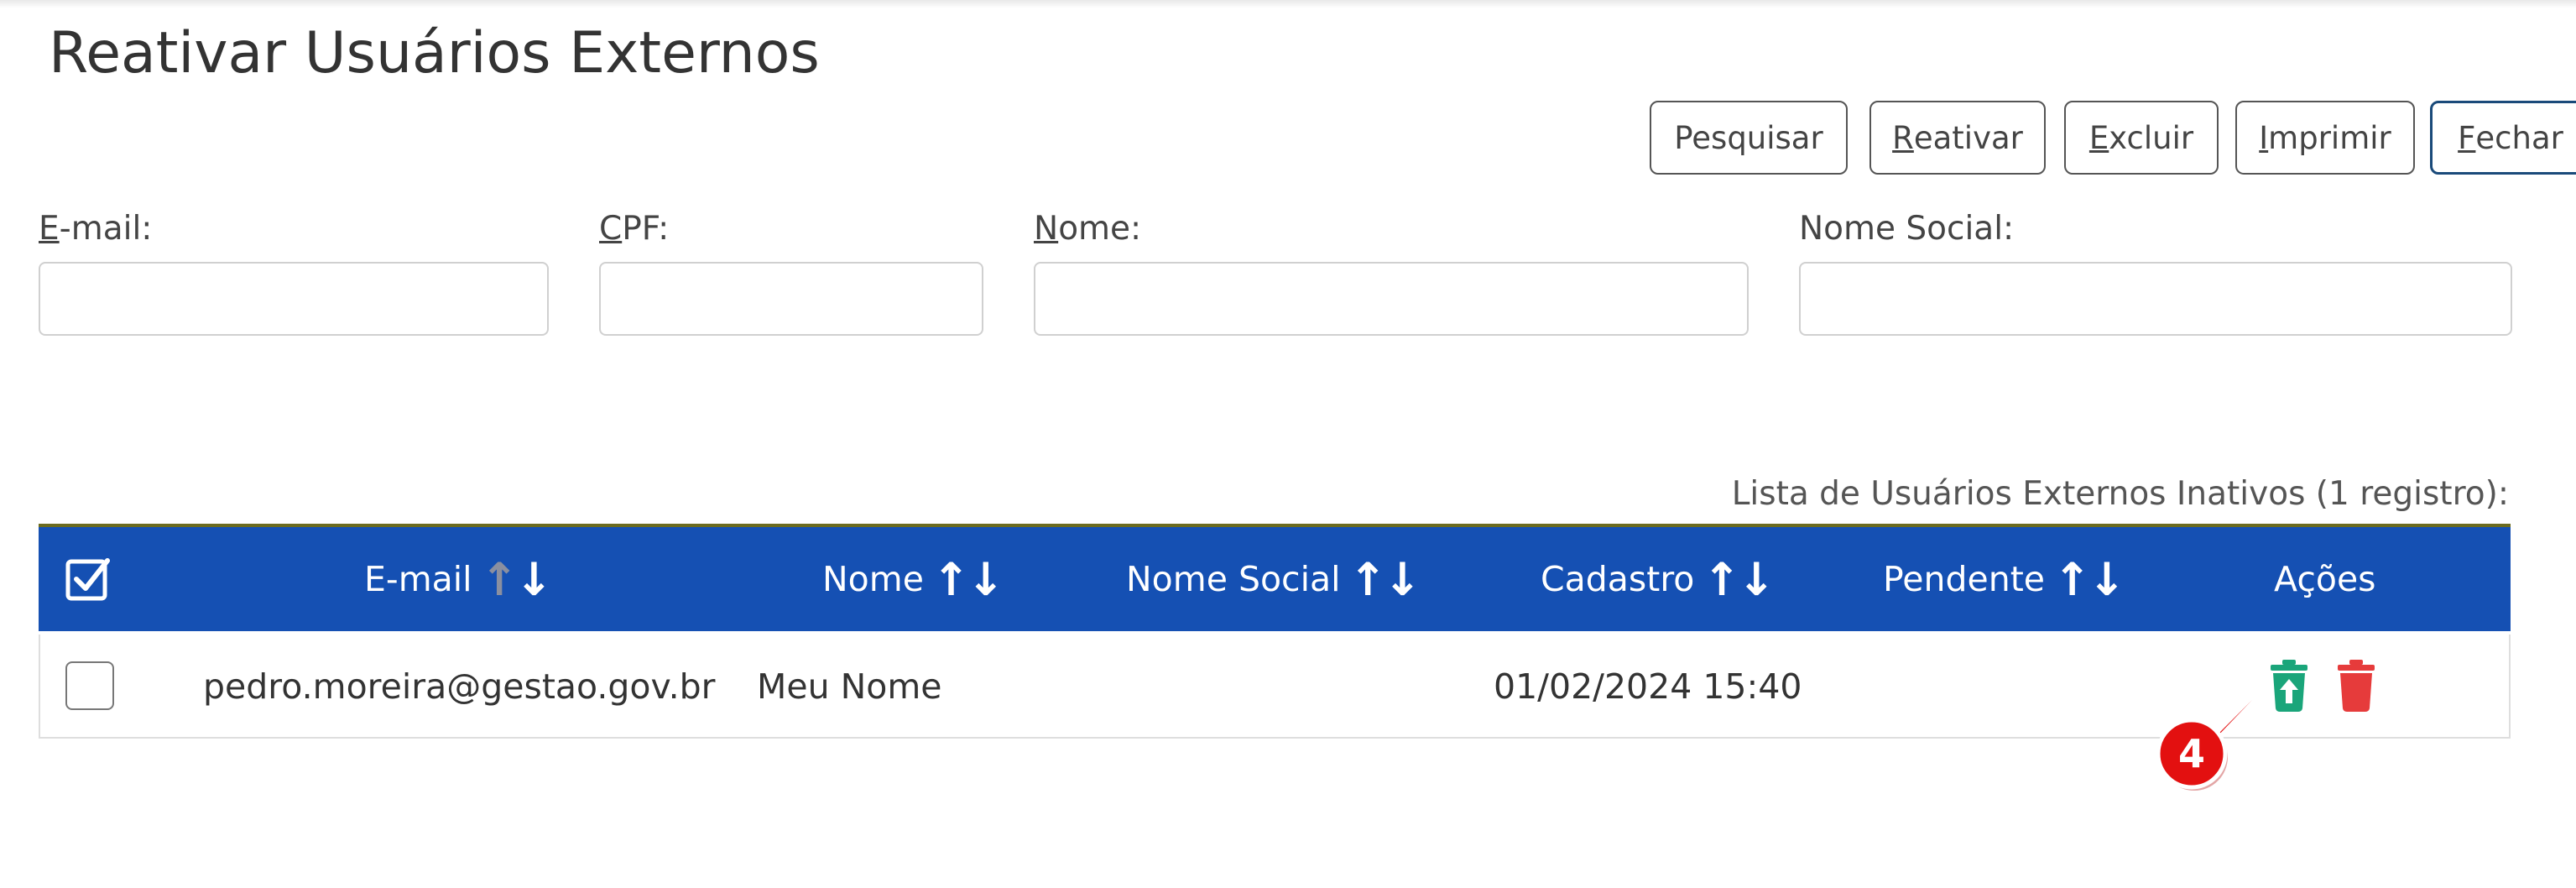  What do you see at coordinates (1100, 229) in the screenshot?
I see `nome-label-text: ome:` at bounding box center [1100, 229].